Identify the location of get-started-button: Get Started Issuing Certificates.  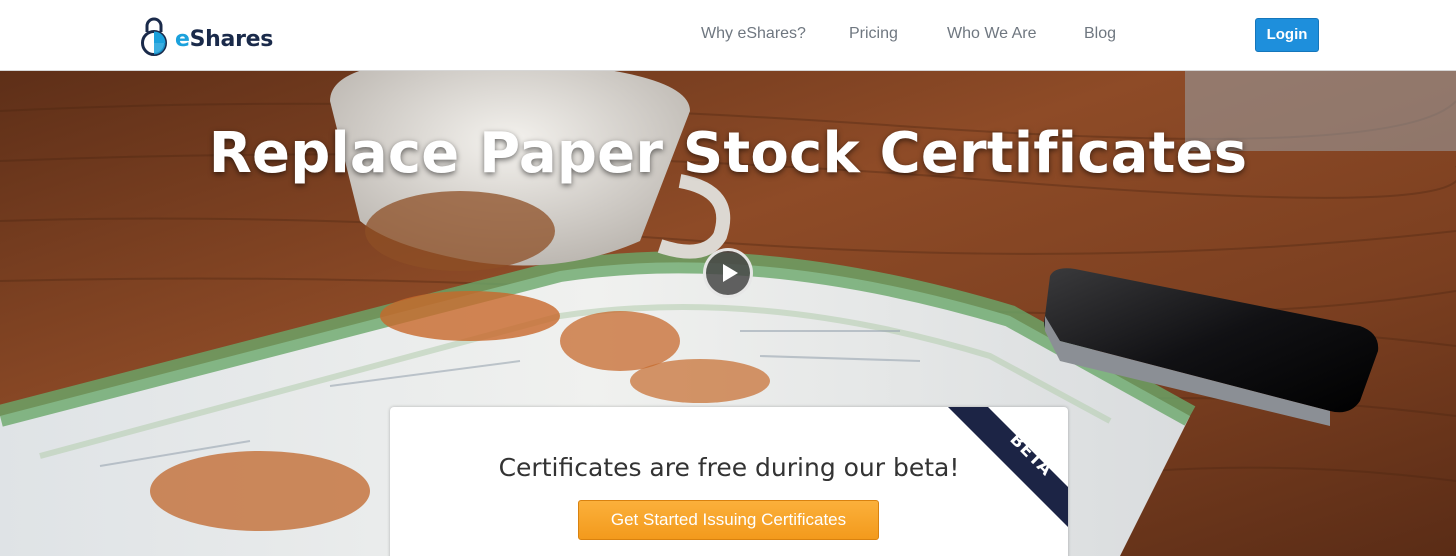
(728, 520).